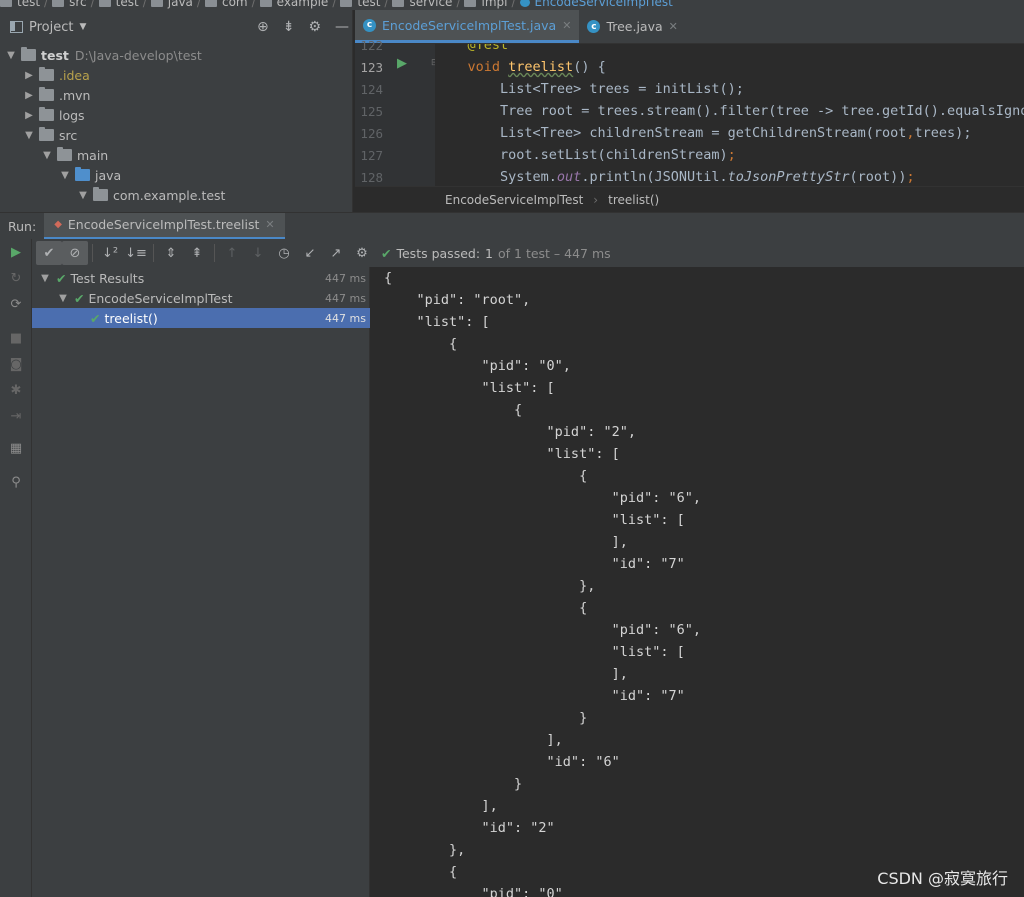 The height and width of the screenshot is (897, 1024). Describe the element at coordinates (421, 872) in the screenshot. I see `console-line: {` at that location.